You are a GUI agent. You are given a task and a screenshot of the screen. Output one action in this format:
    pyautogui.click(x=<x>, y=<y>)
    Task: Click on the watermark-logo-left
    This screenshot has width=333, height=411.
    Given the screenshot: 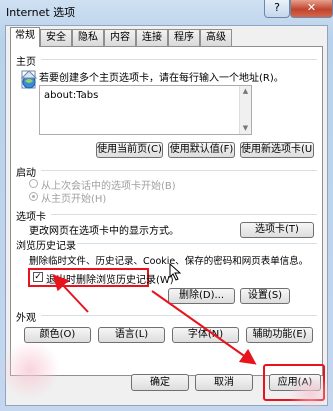 What is the action you would take?
    pyautogui.click(x=30, y=370)
    